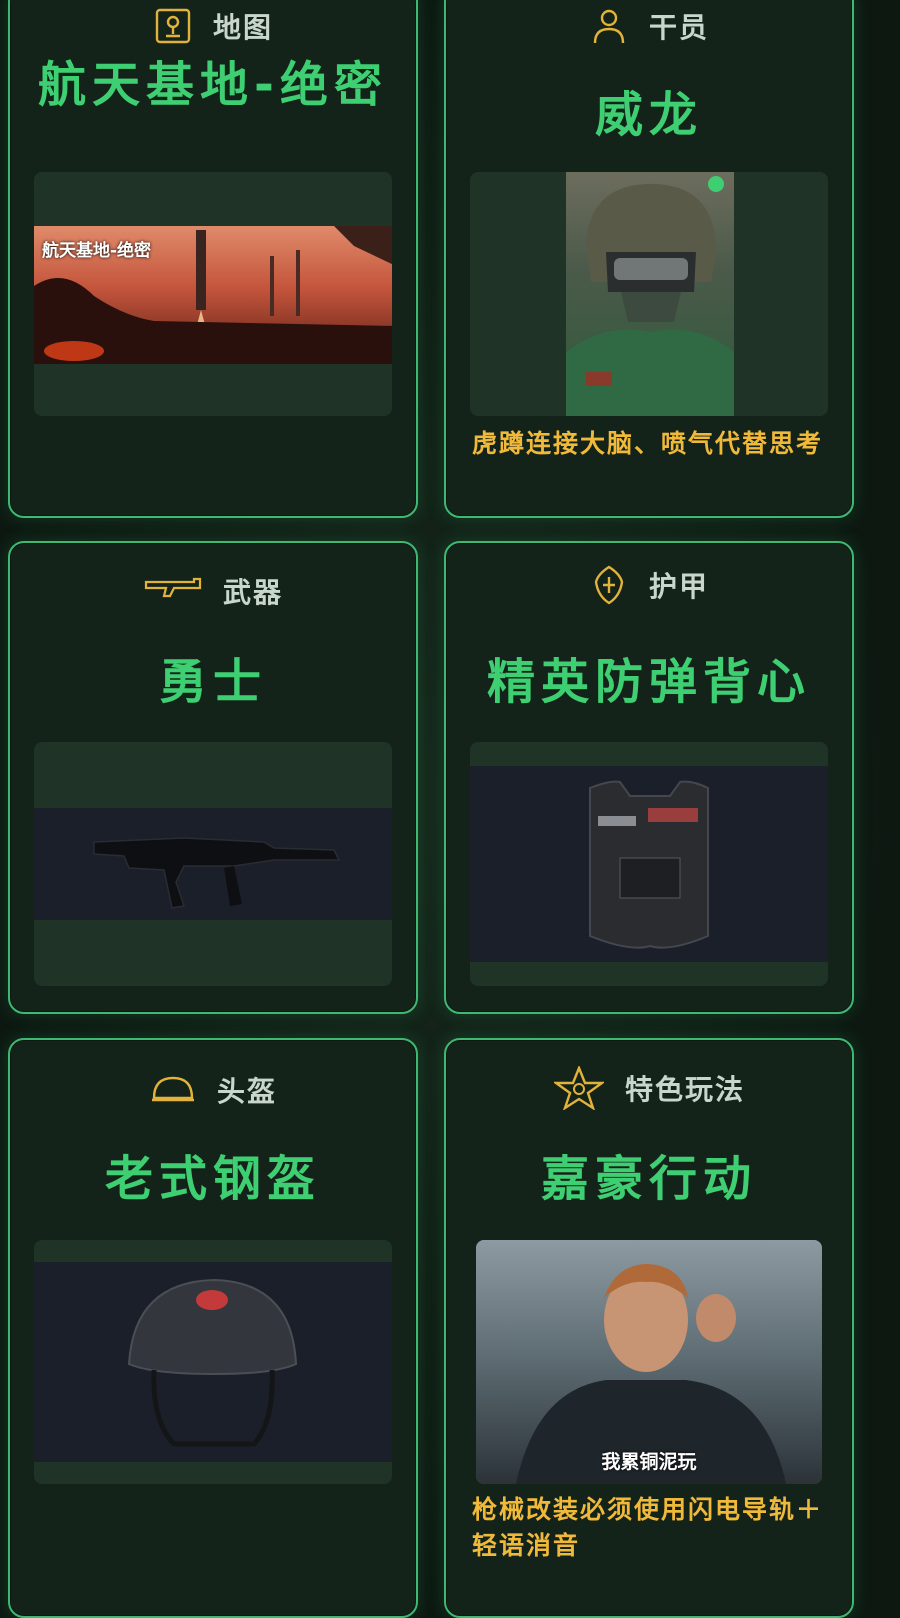 The height and width of the screenshot is (1618, 900). I want to click on category-row: 地图, so click(213, 26).